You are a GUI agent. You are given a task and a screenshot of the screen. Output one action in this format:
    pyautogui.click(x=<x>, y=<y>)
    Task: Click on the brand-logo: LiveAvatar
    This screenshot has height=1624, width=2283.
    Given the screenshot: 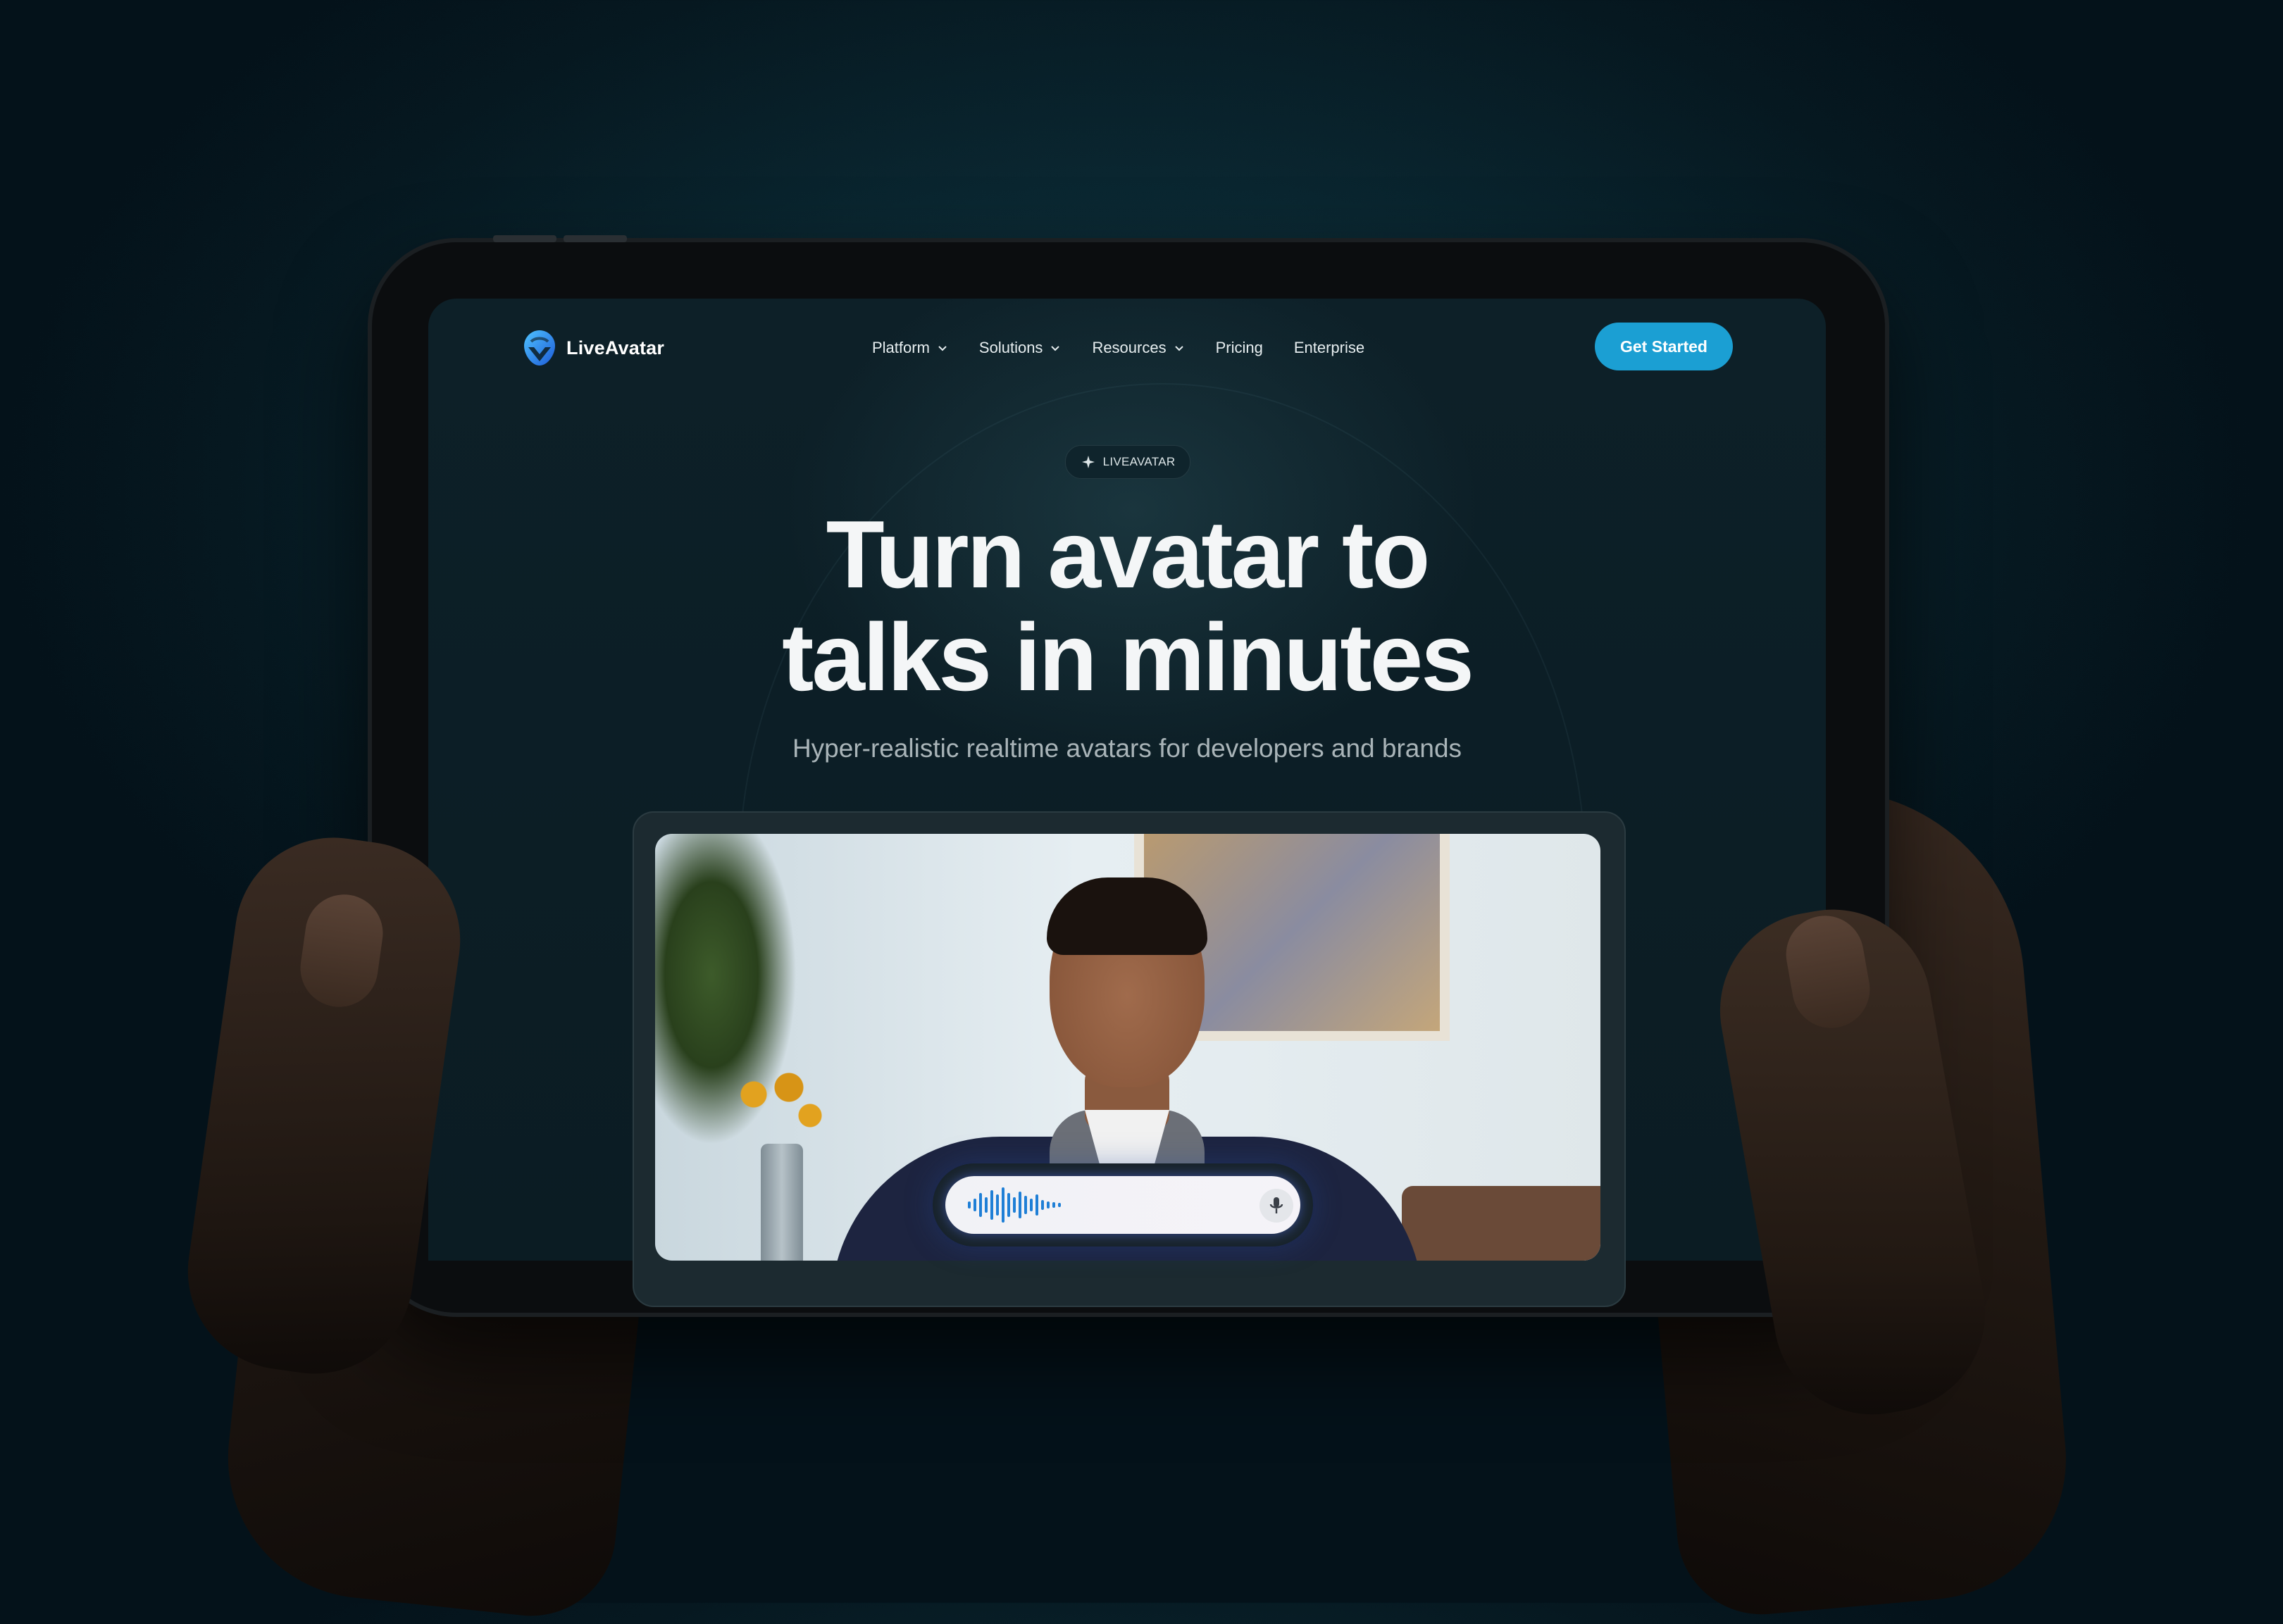 What is the action you would take?
    pyautogui.click(x=593, y=348)
    